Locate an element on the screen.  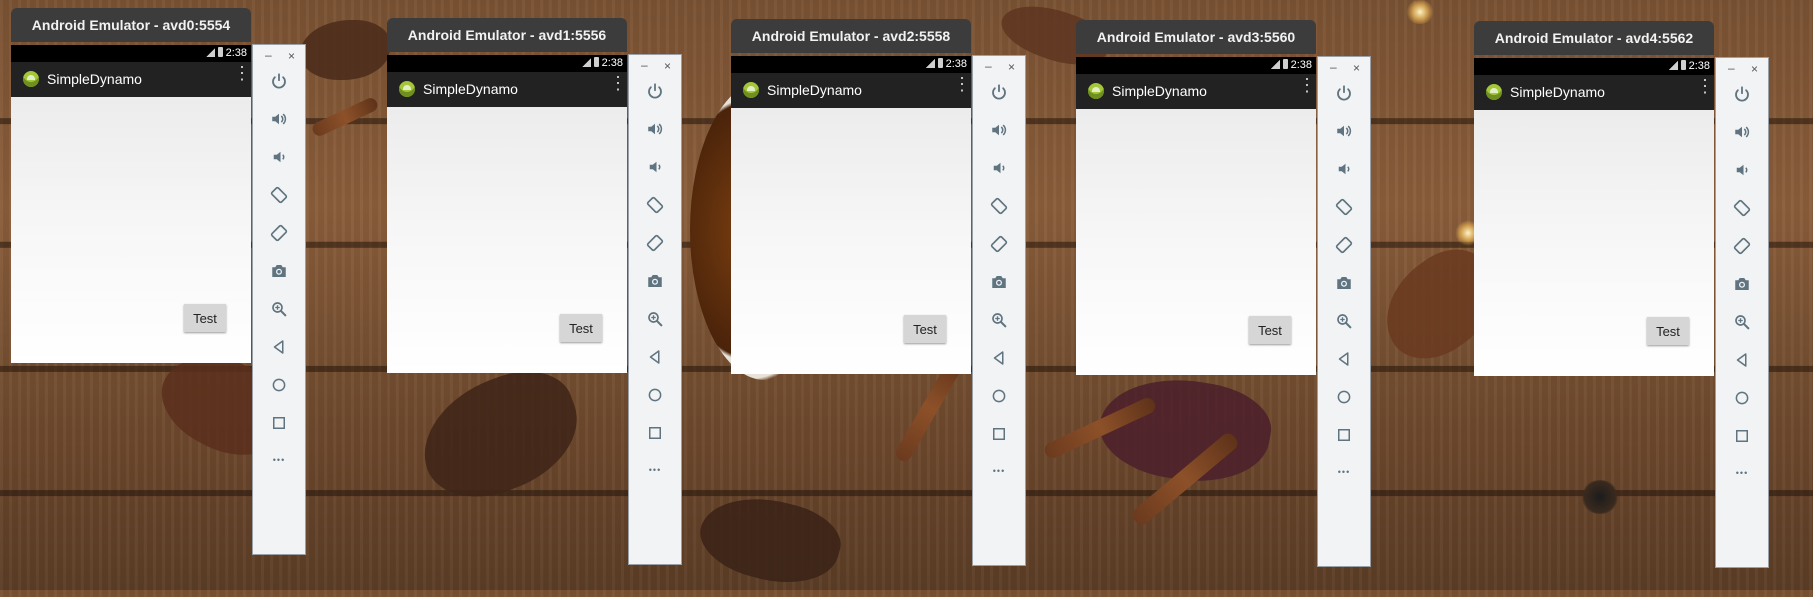
window-title: Android Emulator - avd3:5560 is located at coordinates (1196, 37).